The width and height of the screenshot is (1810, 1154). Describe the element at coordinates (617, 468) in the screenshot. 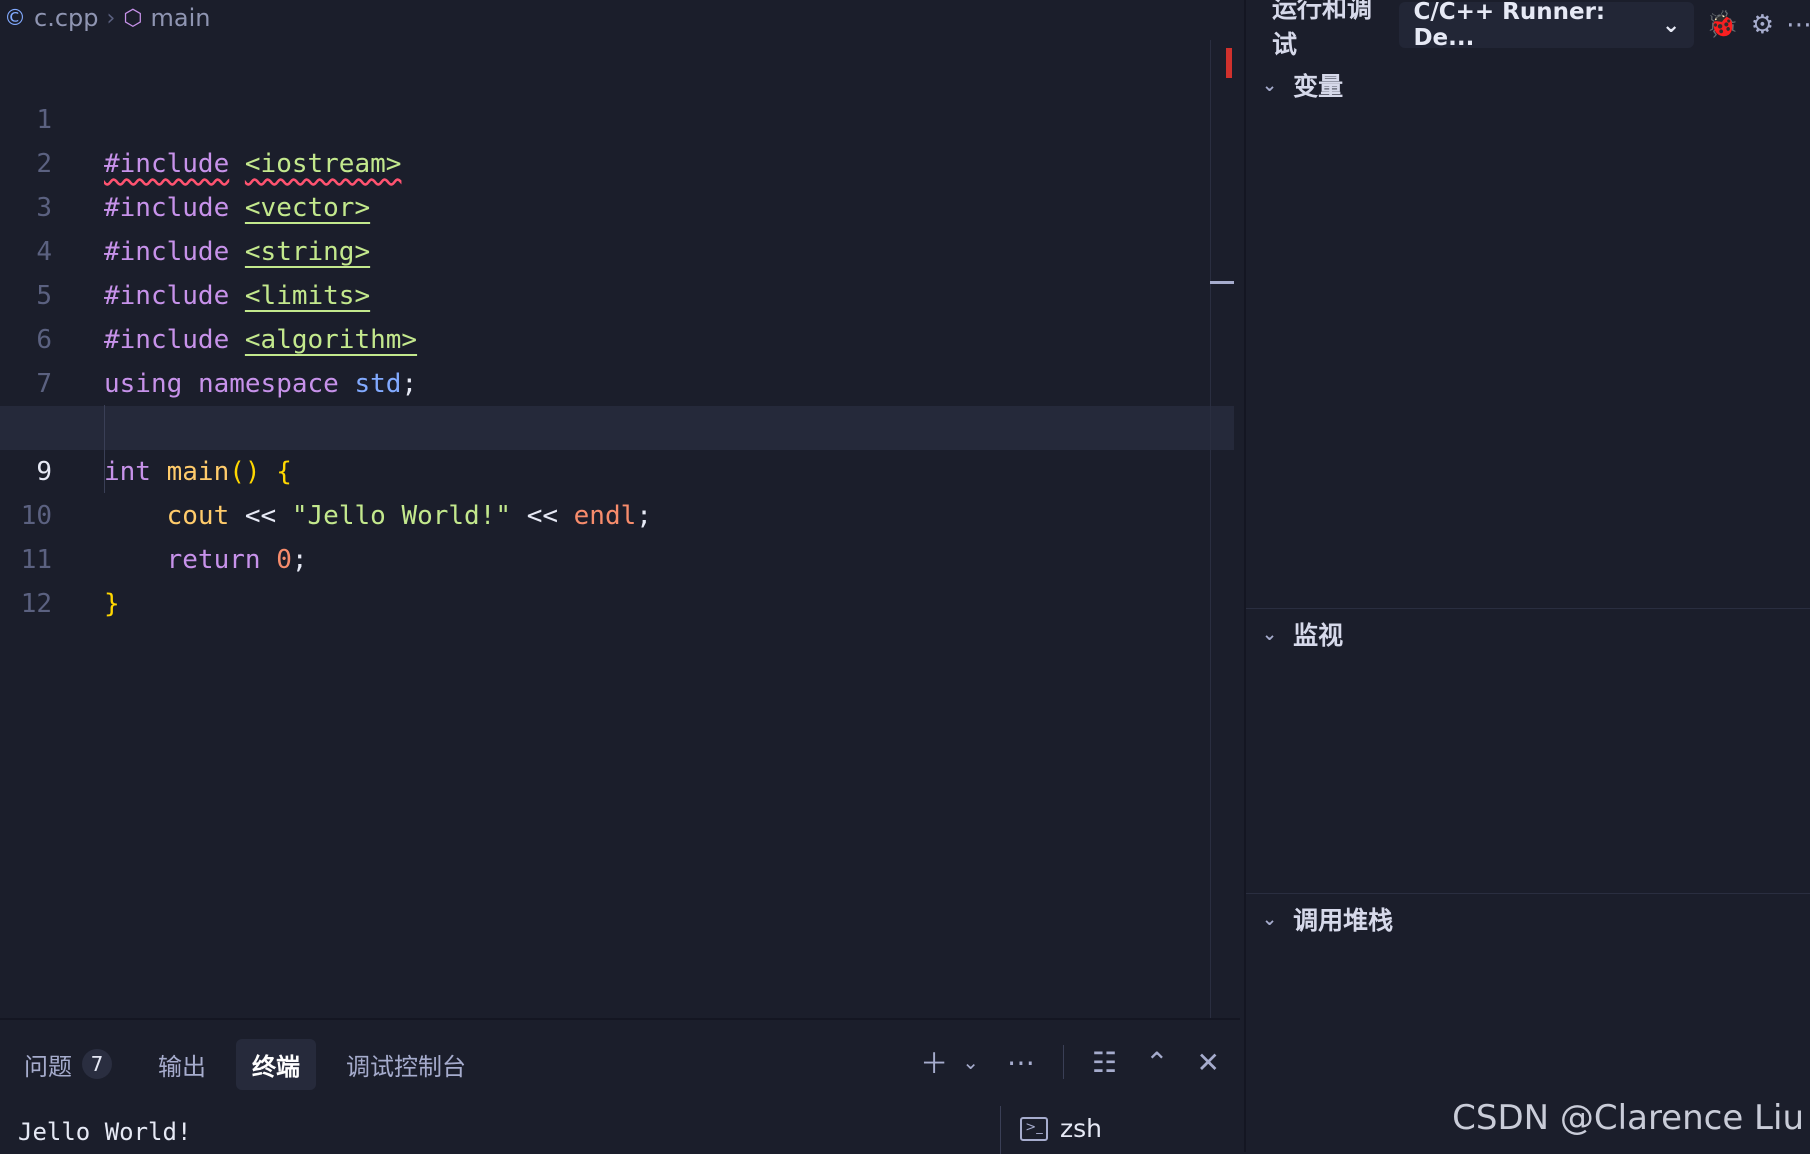

I see `code-line-current: 9 cout << "Jello World!" << endl;` at that location.